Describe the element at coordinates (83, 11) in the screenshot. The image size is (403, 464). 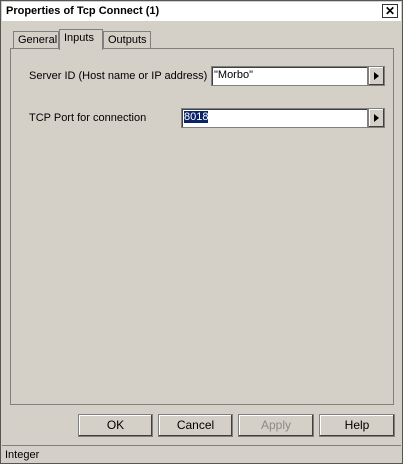
I see `window-title: Properties of Tcp Connect (1)` at that location.